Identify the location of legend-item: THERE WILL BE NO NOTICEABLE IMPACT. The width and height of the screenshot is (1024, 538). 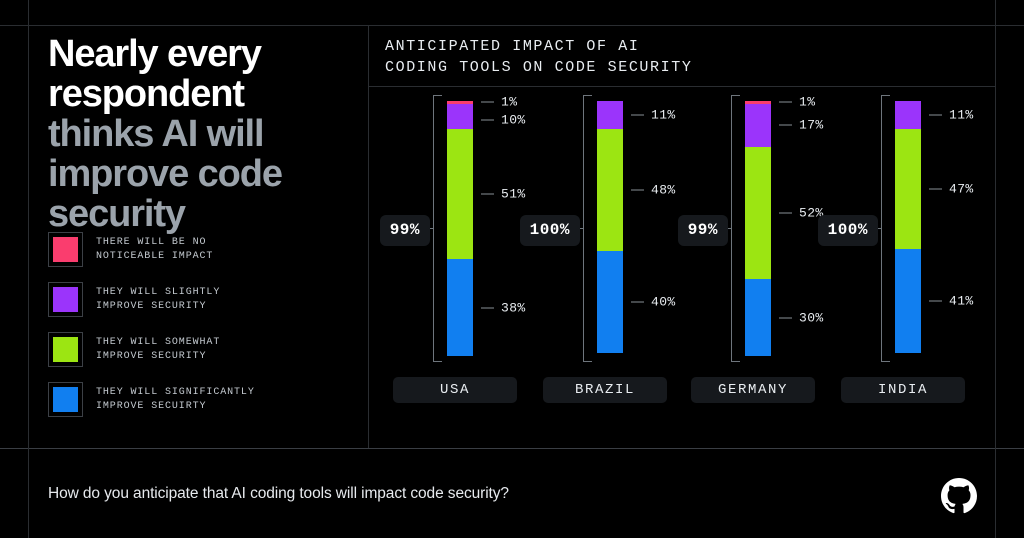
(198, 249).